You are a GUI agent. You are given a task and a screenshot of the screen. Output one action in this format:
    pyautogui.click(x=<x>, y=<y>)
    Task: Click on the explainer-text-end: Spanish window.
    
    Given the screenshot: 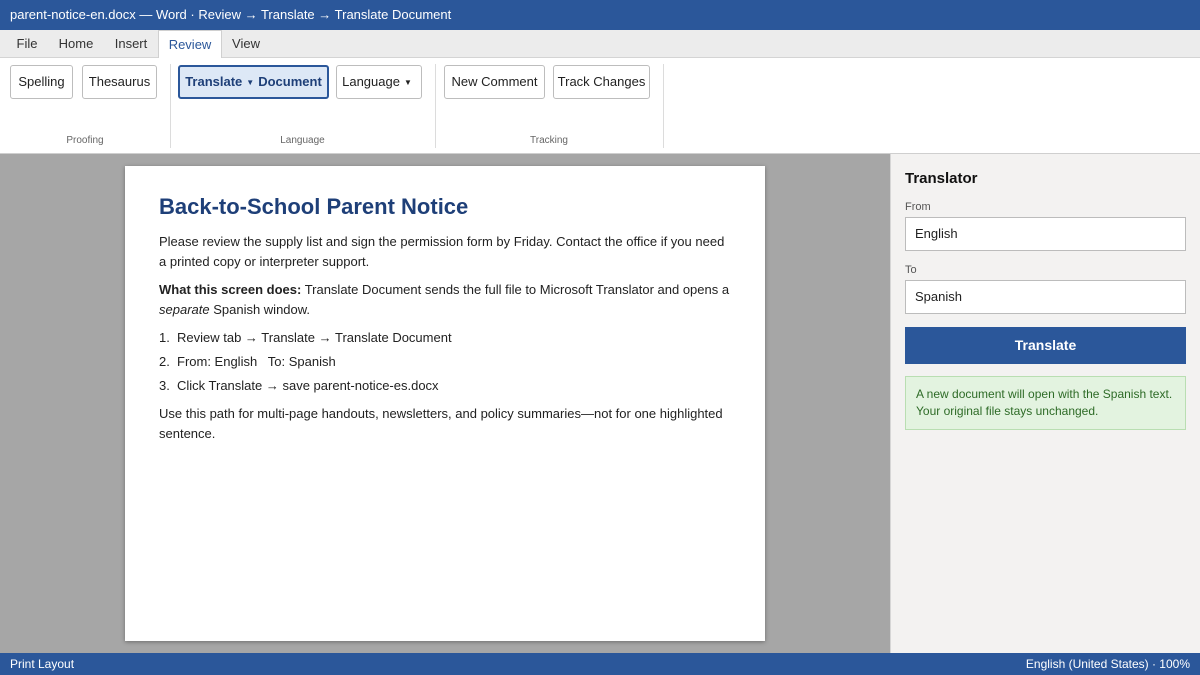 What is the action you would take?
    pyautogui.click(x=260, y=309)
    